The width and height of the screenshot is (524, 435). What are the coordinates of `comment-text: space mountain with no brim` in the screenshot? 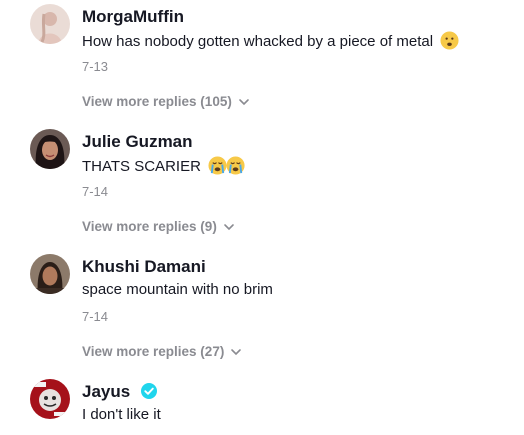 It's located at (177, 289).